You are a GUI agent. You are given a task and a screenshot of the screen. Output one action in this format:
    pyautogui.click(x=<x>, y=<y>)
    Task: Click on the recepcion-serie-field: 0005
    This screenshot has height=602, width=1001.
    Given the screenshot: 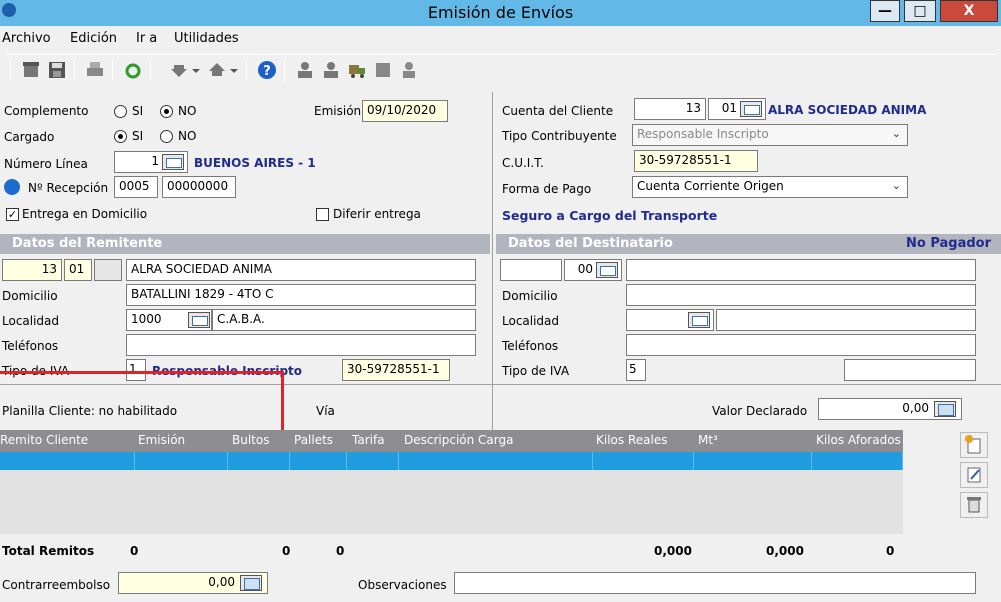 What is the action you would take?
    pyautogui.click(x=136, y=187)
    